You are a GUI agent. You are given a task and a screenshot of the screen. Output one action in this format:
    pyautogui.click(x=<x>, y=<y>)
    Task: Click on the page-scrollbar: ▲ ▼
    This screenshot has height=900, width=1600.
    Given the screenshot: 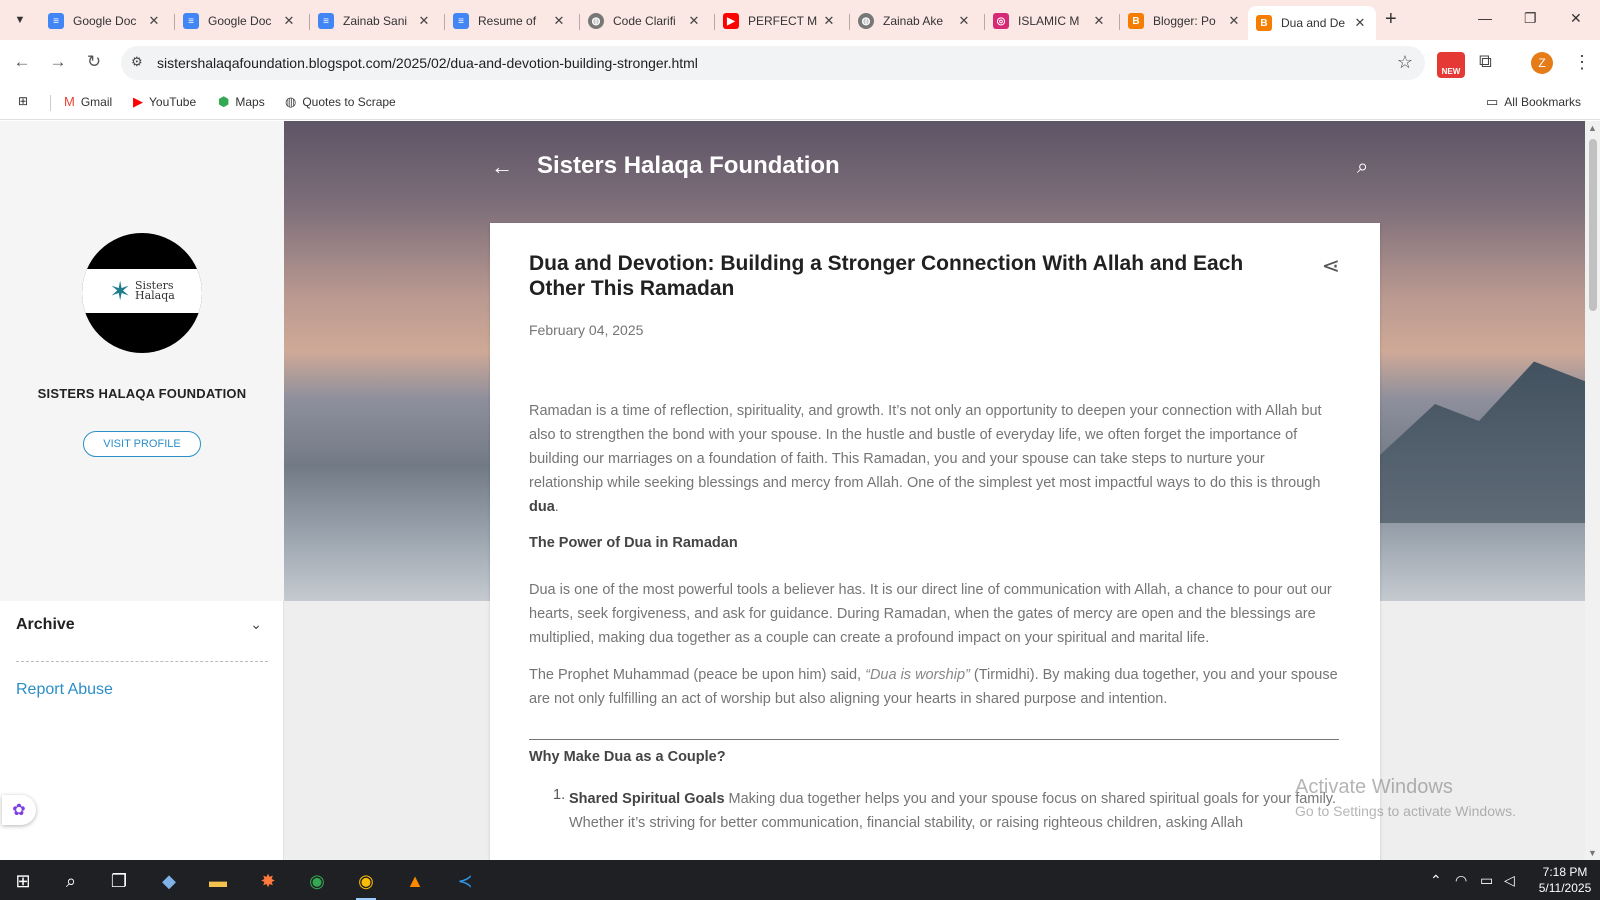 What is the action you would take?
    pyautogui.click(x=1592, y=490)
    